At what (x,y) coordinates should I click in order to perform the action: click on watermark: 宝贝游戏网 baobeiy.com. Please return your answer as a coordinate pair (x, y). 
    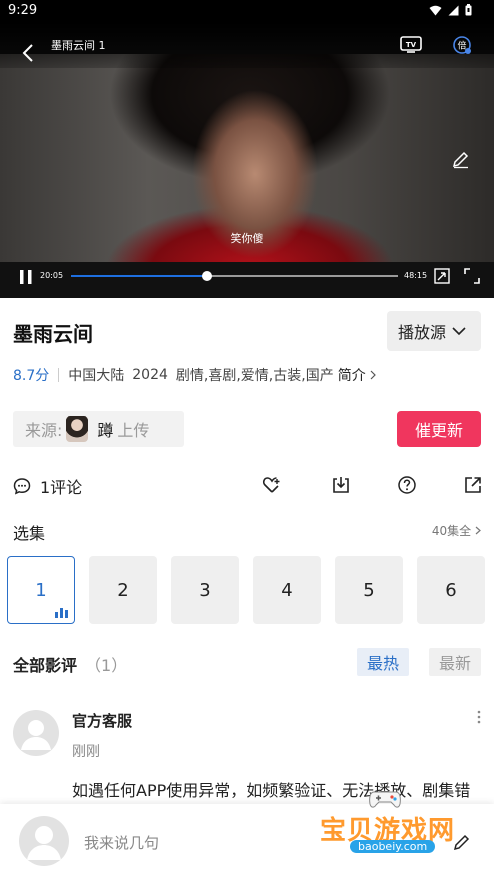
    Looking at the image, I should click on (395, 821).